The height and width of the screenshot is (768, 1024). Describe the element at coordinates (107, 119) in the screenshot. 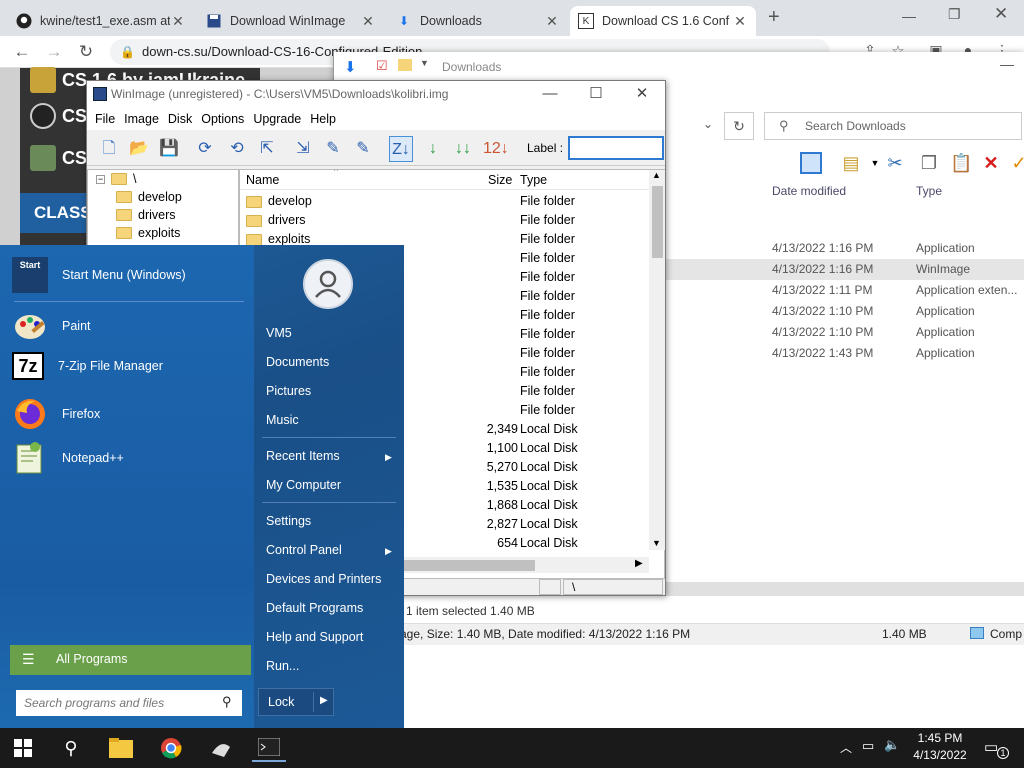

I see `menu-file: File` at that location.